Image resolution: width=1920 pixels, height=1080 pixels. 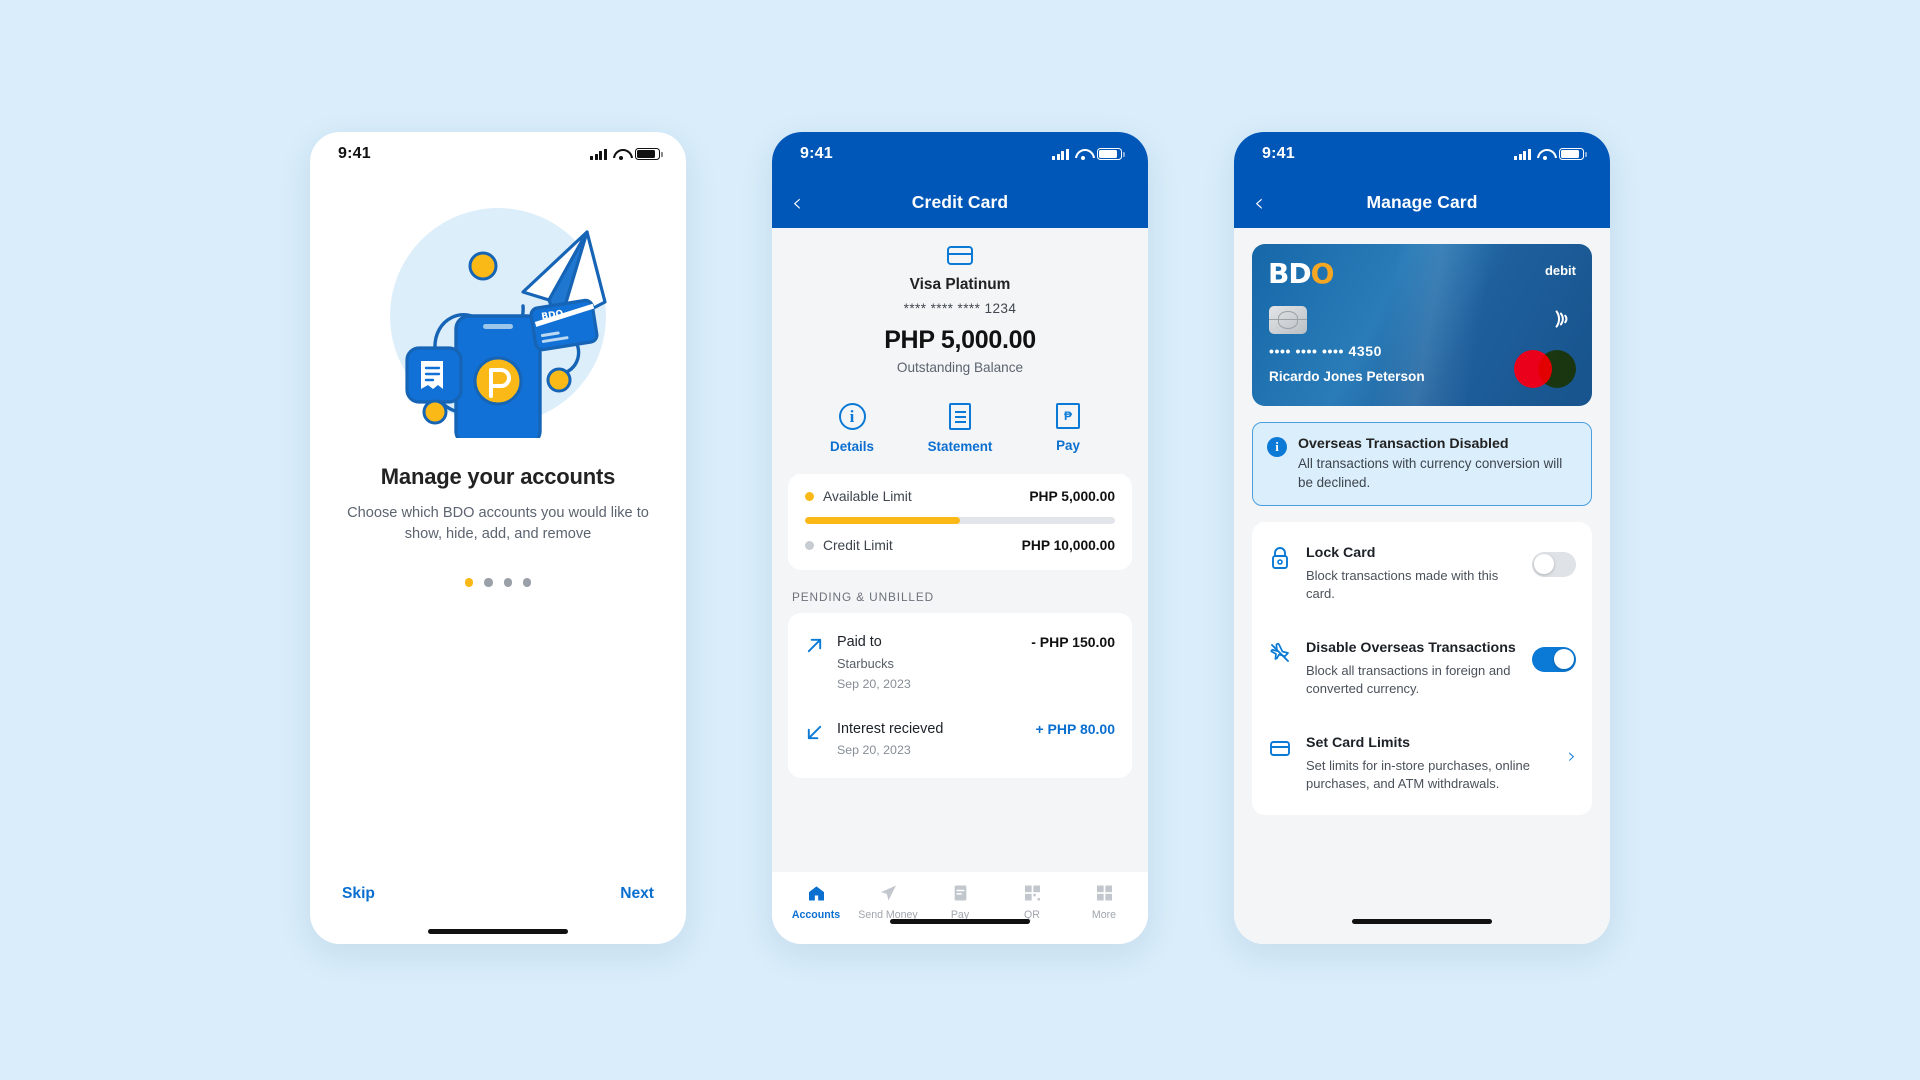 I want to click on bill-icon, so click(x=960, y=893).